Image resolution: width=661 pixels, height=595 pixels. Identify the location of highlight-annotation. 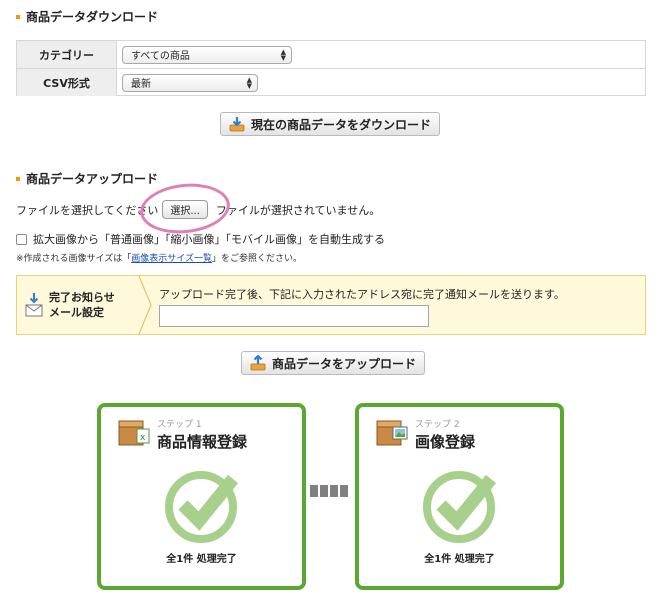
(185, 208).